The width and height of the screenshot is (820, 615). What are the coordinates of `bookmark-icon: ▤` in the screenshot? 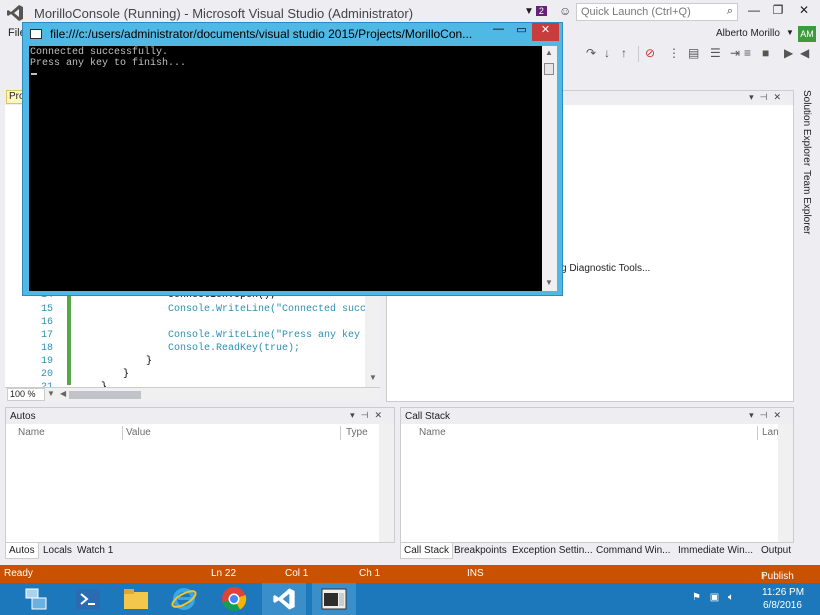 It's located at (693, 53).